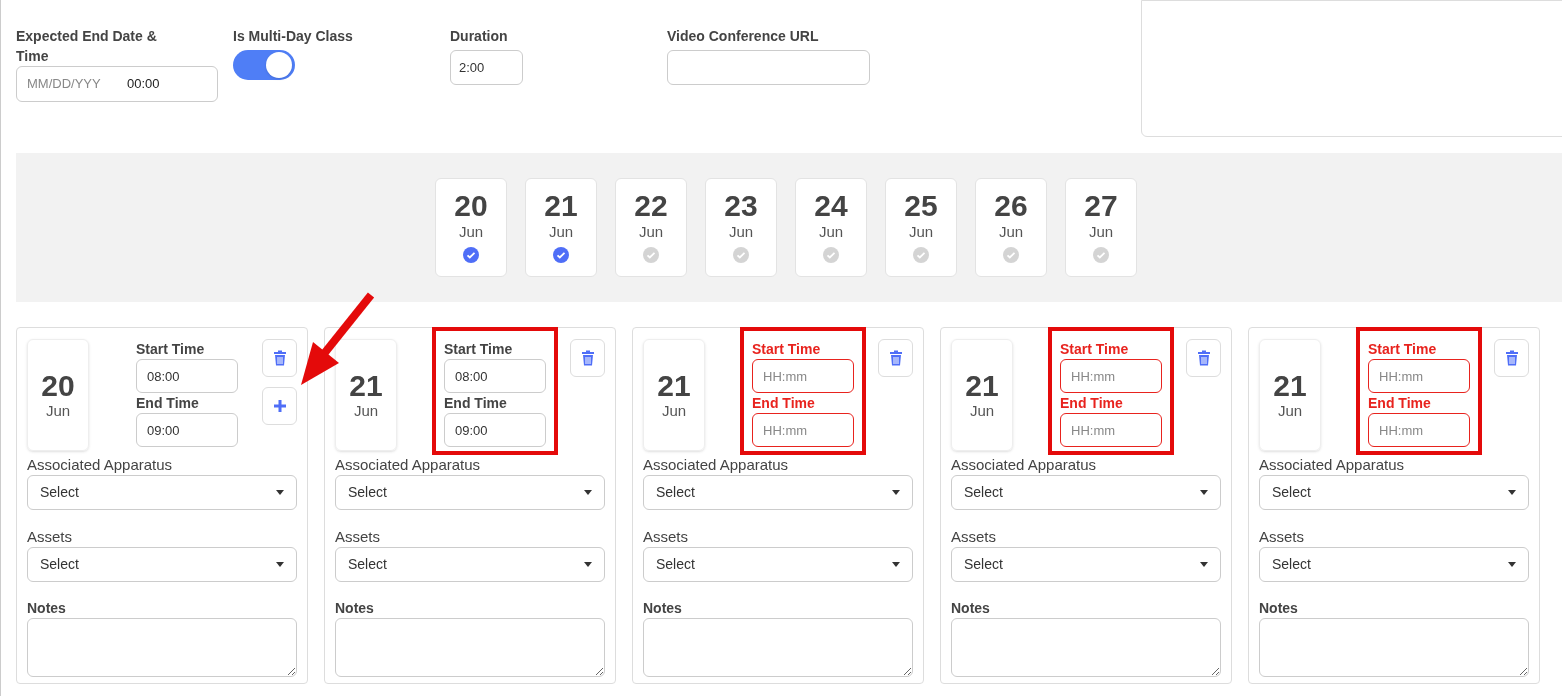 This screenshot has height=696, width=1562. I want to click on date-card: 21 Jun, so click(561, 227).